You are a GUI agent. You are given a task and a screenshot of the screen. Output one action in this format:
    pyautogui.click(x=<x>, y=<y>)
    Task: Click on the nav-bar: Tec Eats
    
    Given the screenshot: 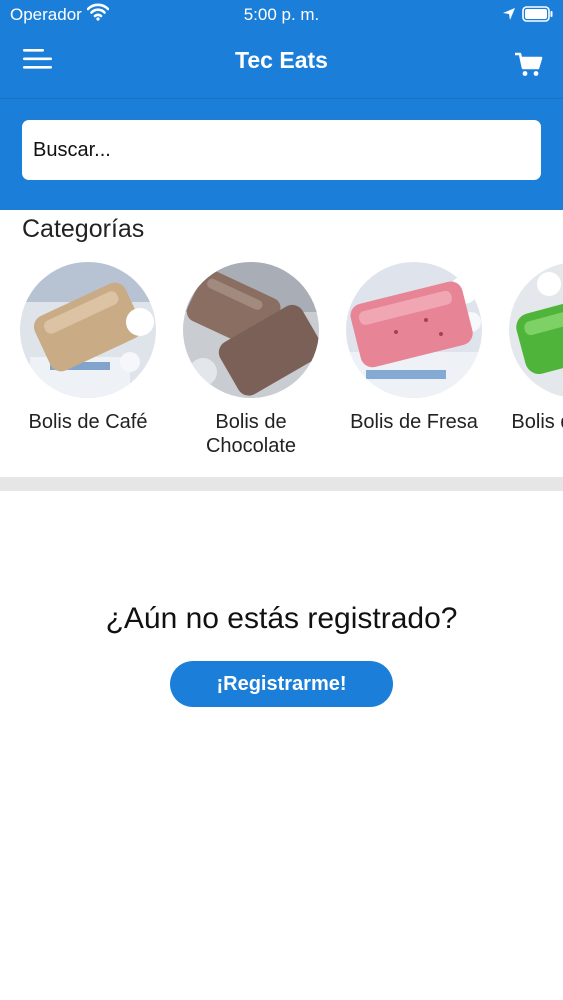 What is the action you would take?
    pyautogui.click(x=281, y=63)
    